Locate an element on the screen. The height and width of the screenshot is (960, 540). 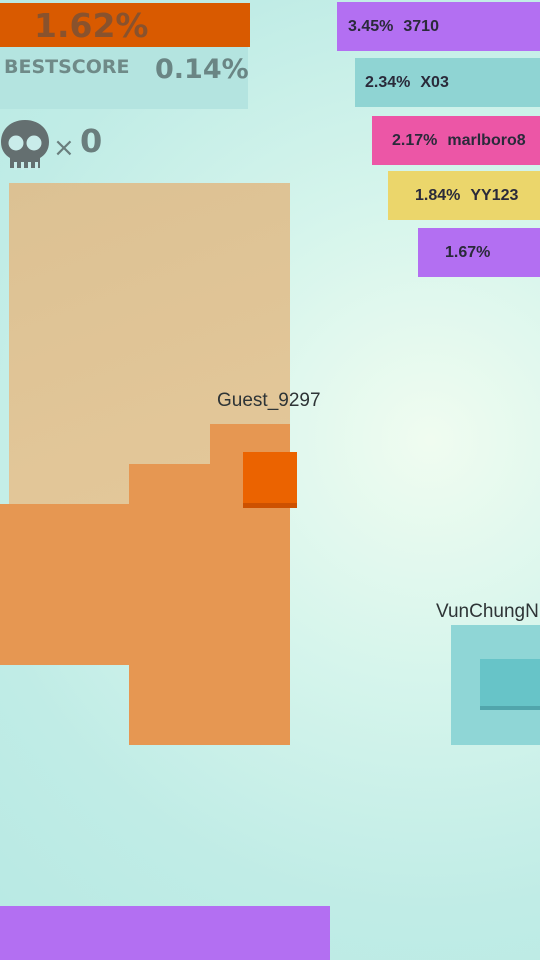
enemy-name-label: VunChungN is located at coordinates (487, 611).